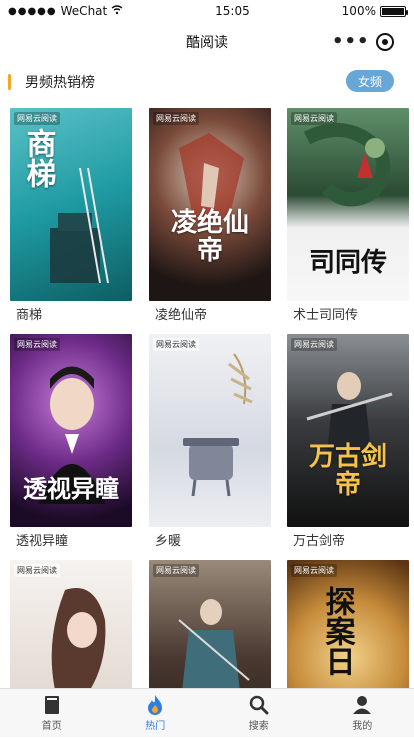 This screenshot has width=414, height=738. I want to click on cover-title: 万古剑帝, so click(348, 471).